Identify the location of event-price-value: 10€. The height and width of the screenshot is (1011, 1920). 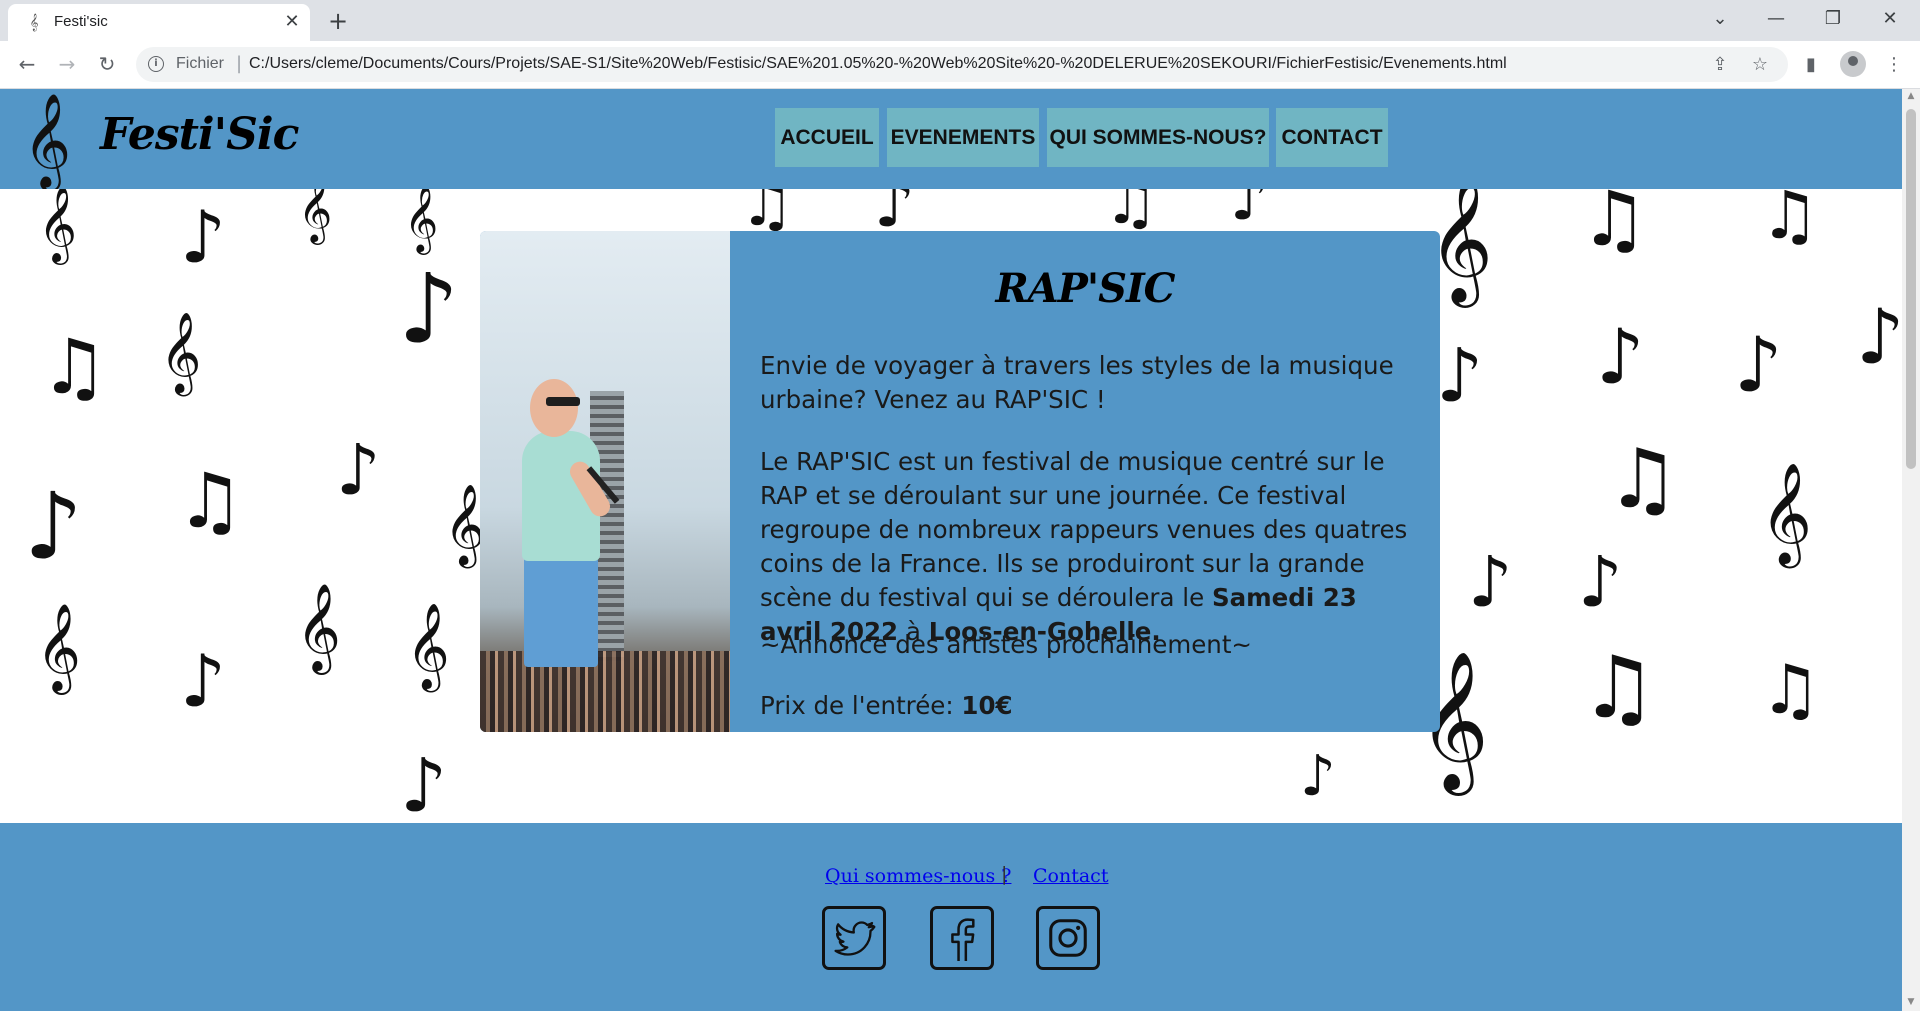
(987, 705).